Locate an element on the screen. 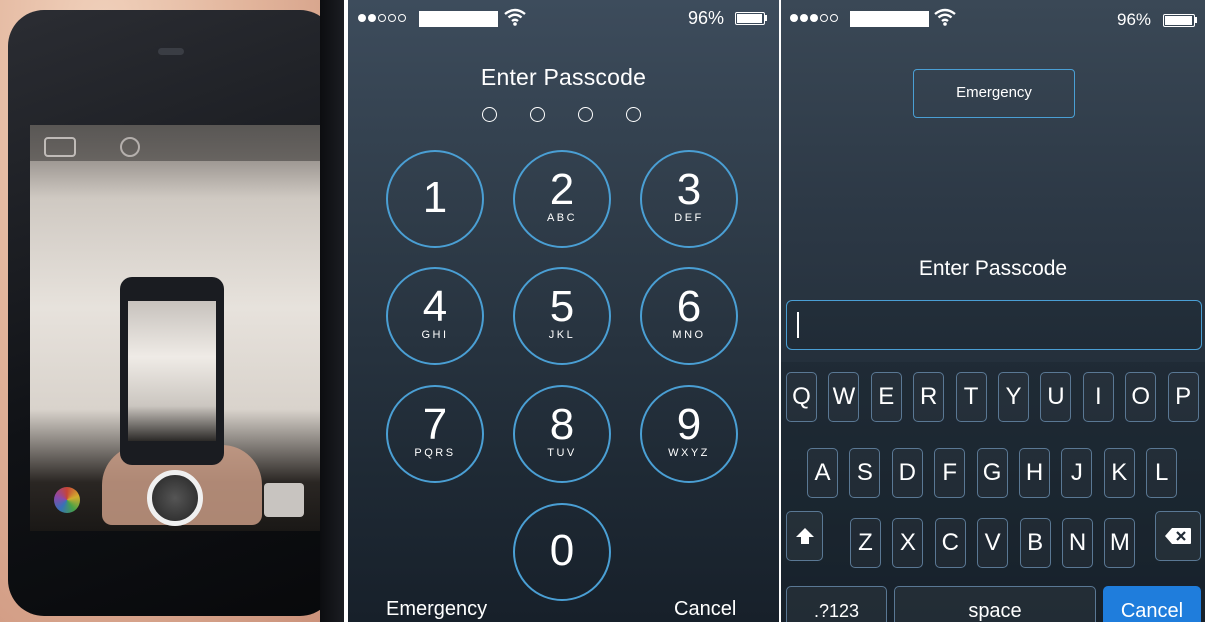 This screenshot has width=1205, height=622. cancel-button: Cancel is located at coordinates (705, 609).